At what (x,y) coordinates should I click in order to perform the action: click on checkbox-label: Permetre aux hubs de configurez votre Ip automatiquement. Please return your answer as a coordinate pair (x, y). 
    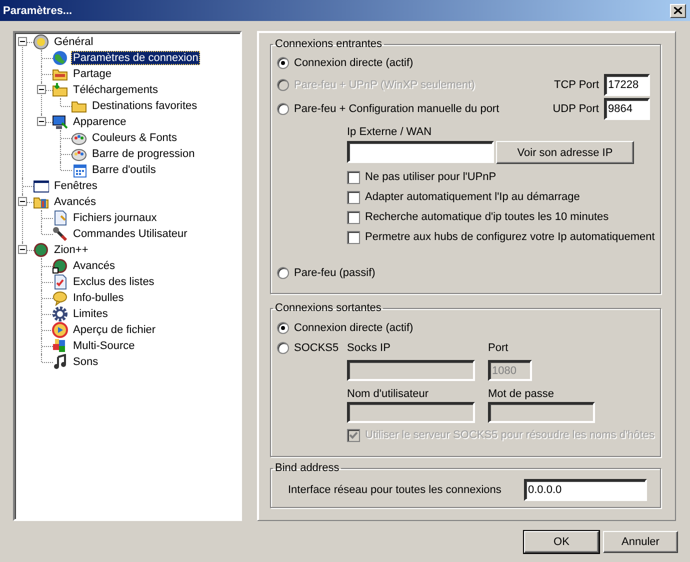
    Looking at the image, I should click on (510, 237).